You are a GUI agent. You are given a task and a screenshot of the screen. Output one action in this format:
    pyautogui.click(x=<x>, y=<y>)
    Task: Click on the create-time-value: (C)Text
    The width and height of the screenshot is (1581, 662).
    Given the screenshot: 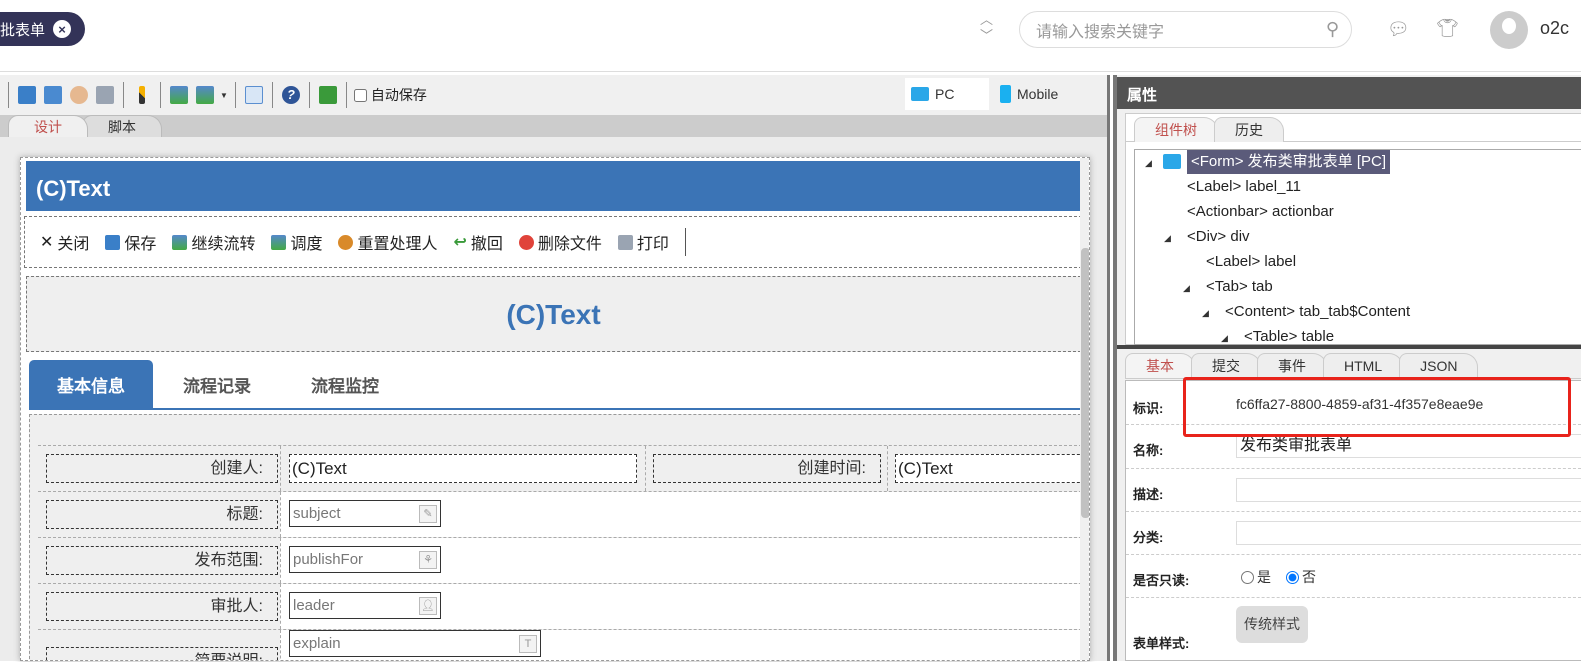 What is the action you would take?
    pyautogui.click(x=992, y=468)
    